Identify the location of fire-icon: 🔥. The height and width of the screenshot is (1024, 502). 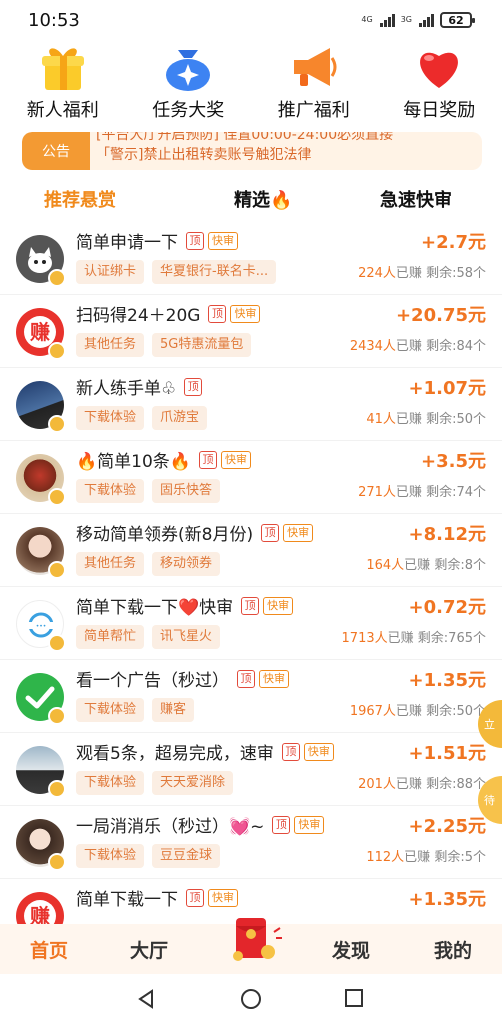
(281, 200).